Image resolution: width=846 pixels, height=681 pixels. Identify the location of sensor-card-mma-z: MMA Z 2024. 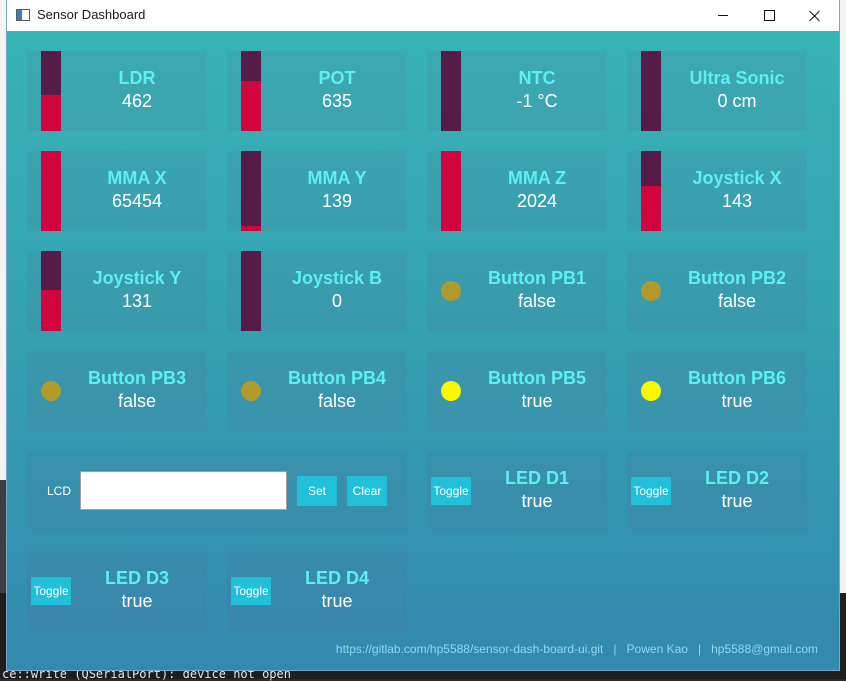
(517, 191).